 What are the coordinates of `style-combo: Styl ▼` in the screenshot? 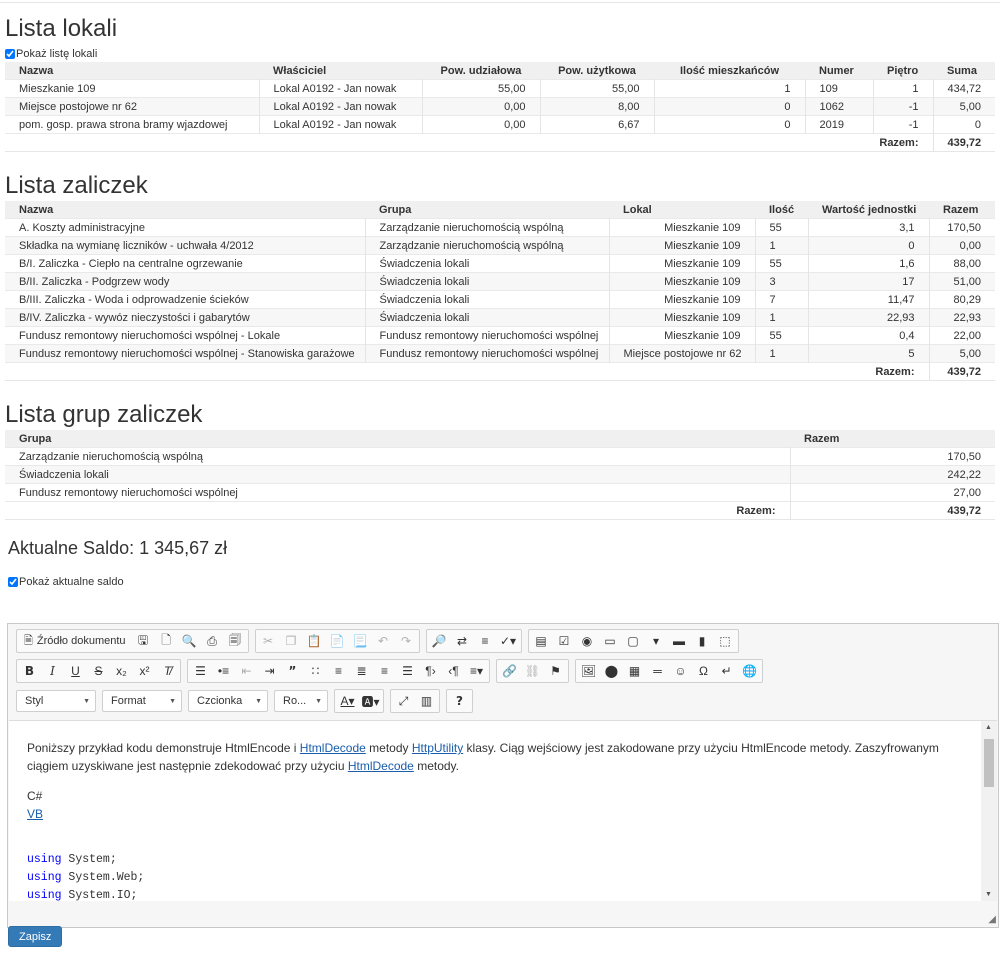 It's located at (56, 701).